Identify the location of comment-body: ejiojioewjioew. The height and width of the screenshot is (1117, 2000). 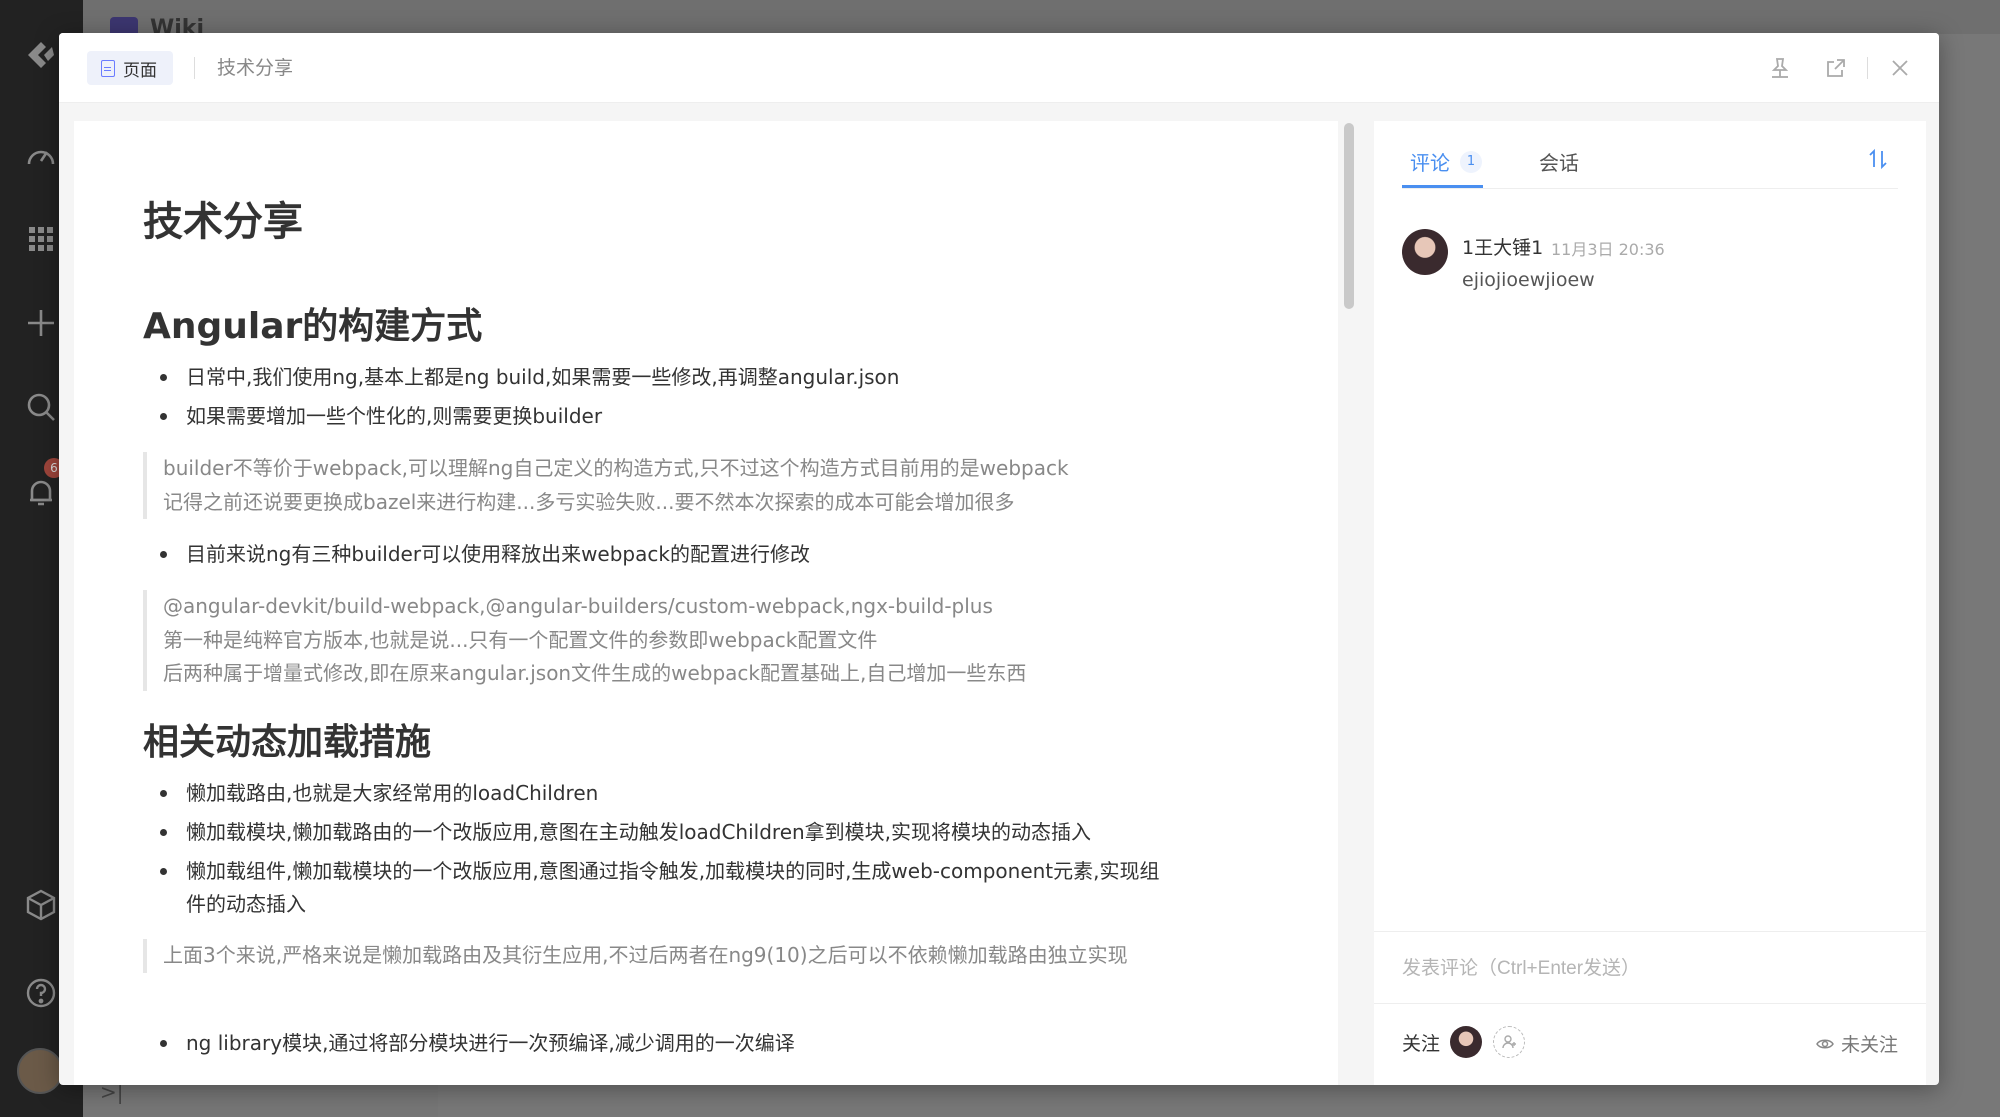
(1528, 280).